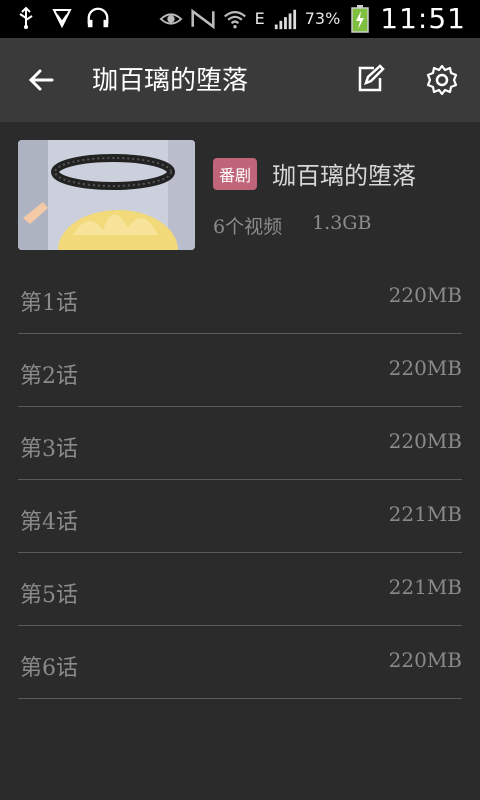  I want to click on app-bar: 珈百璃的堕落, so click(240, 80).